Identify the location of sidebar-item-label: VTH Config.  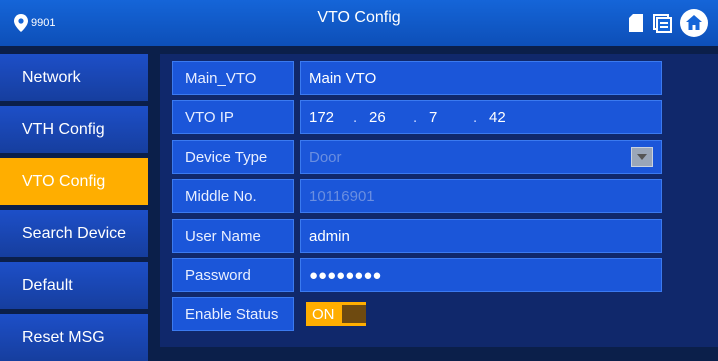
(63, 129).